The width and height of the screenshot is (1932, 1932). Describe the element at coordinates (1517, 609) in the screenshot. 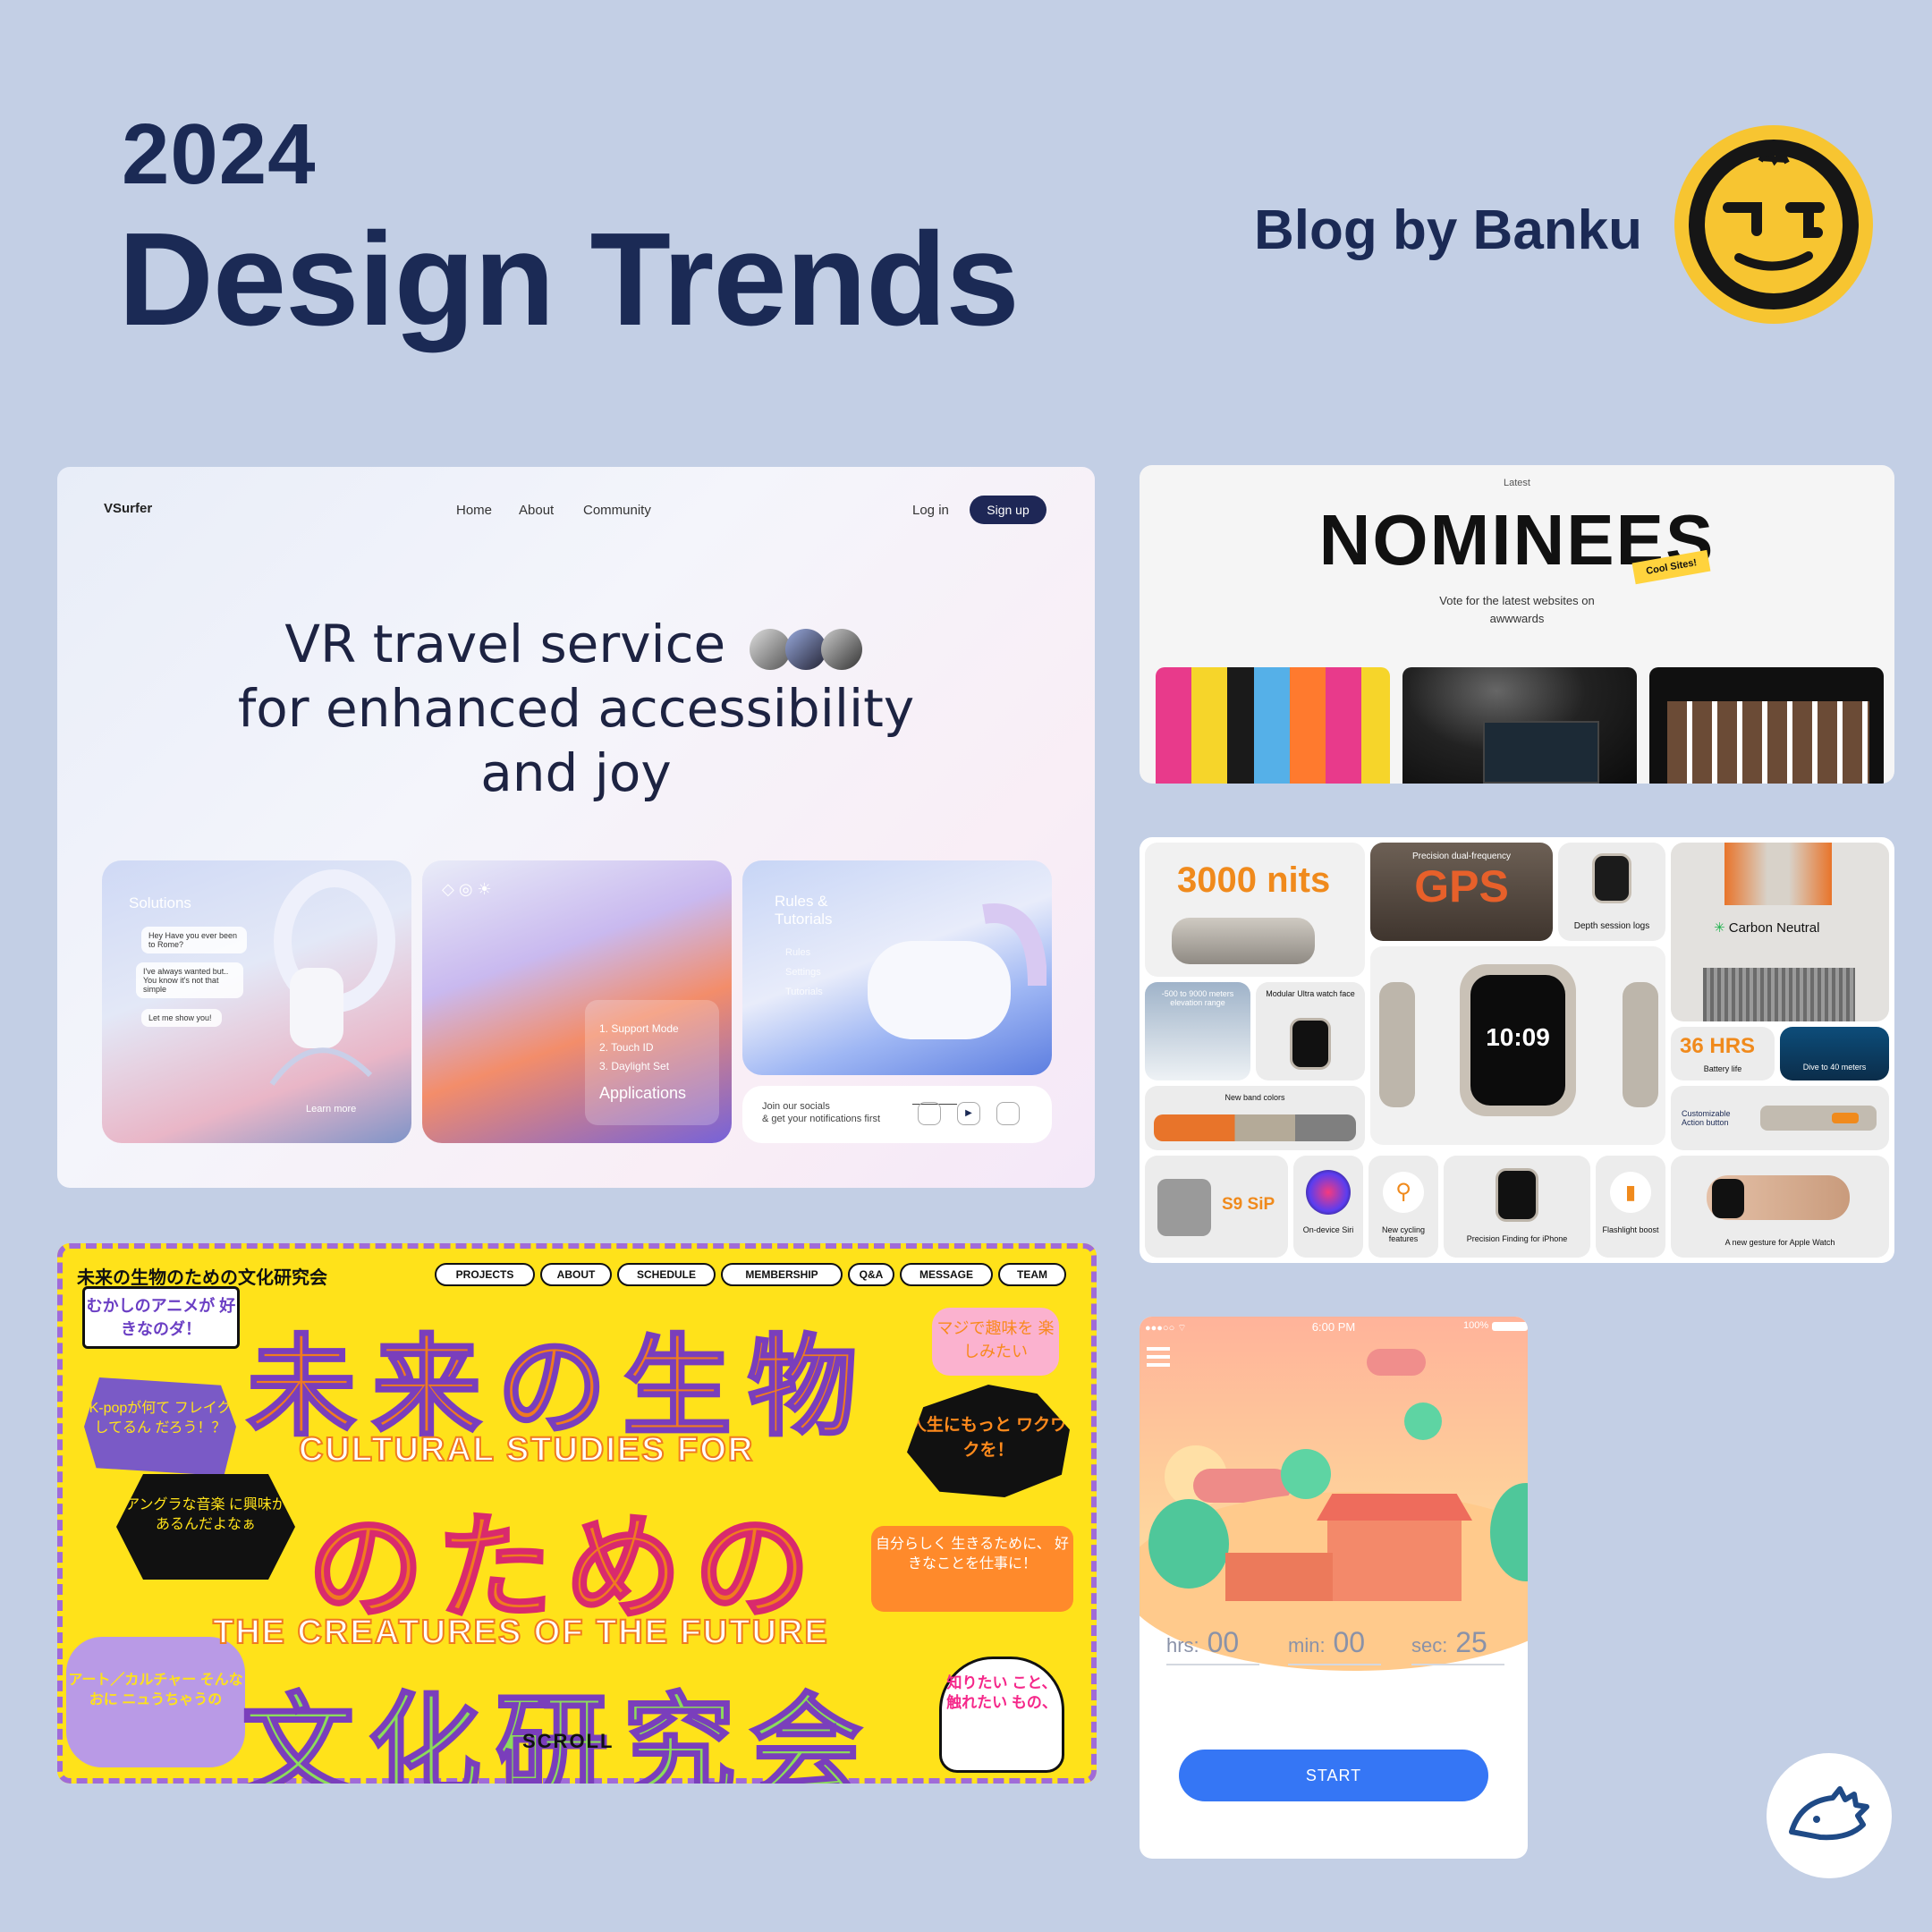

I see `nominees-subtitle: Vote for the latest websites on awwwards` at that location.